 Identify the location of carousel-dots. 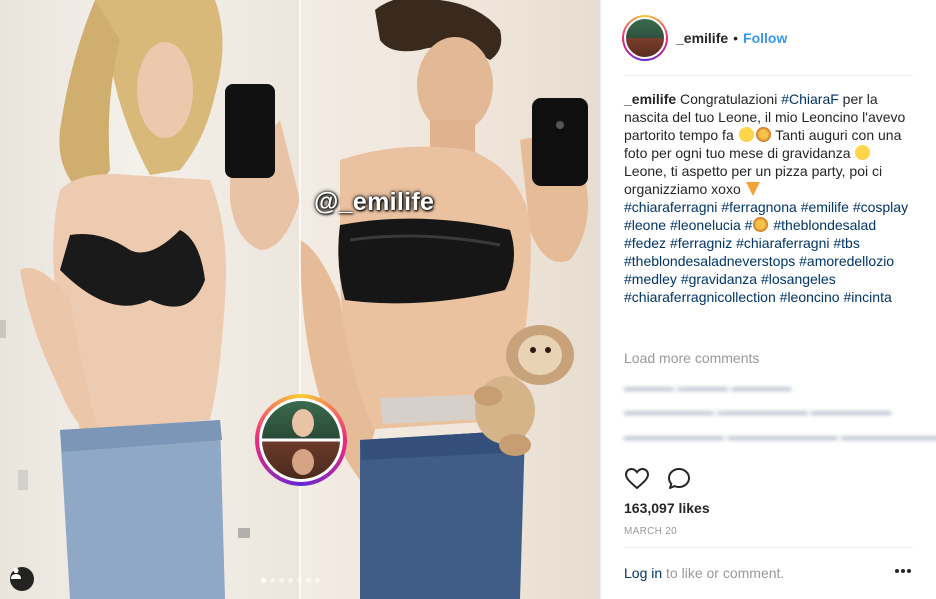
(290, 580).